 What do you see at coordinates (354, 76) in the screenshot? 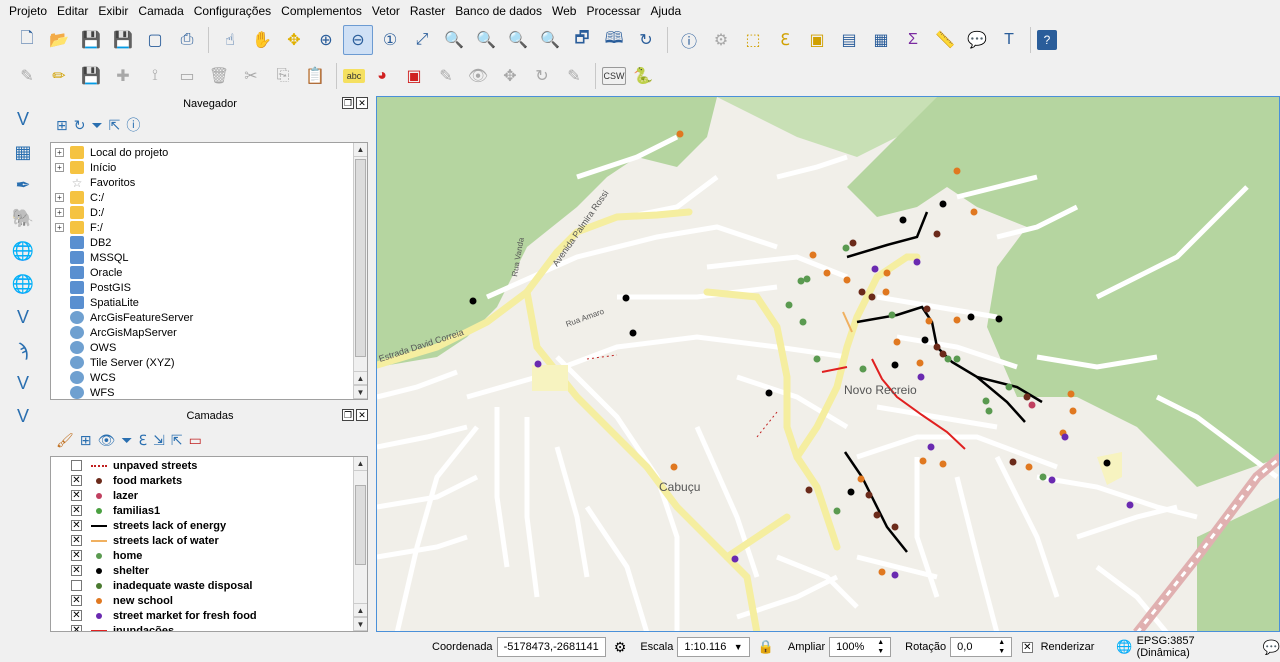
I see `label-tool-icon: abc` at bounding box center [354, 76].